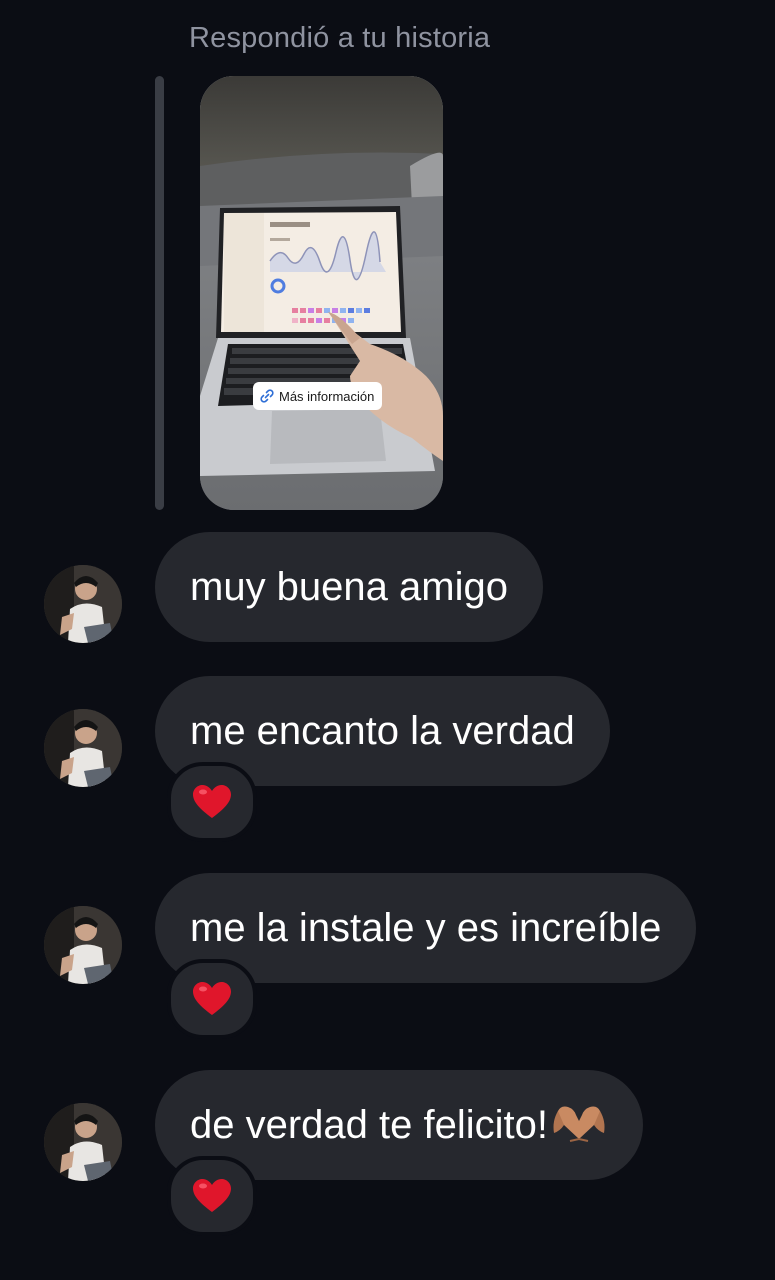 The height and width of the screenshot is (1280, 775). Describe the element at coordinates (327, 396) in the screenshot. I see `more-info-label: Más información` at that location.